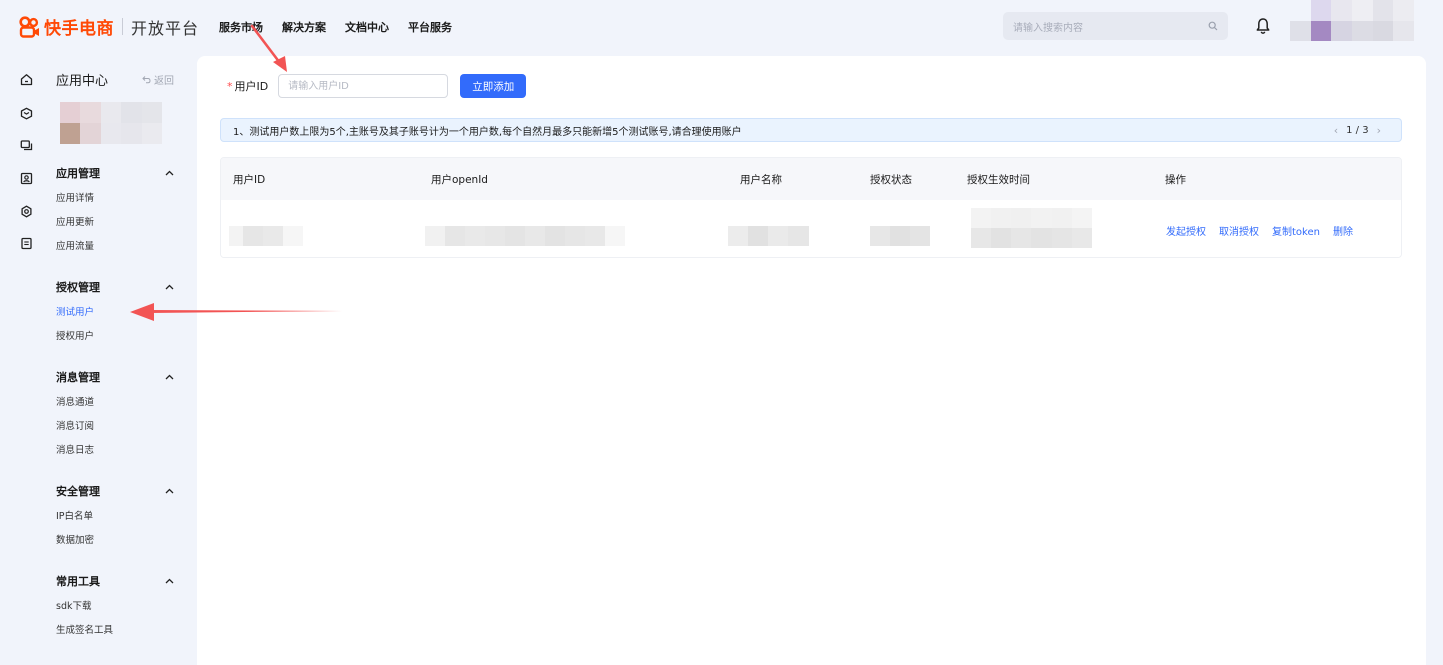 This screenshot has height=665, width=1443. What do you see at coordinates (1186, 230) in the screenshot?
I see `initiate-auth-link: 发起授权` at bounding box center [1186, 230].